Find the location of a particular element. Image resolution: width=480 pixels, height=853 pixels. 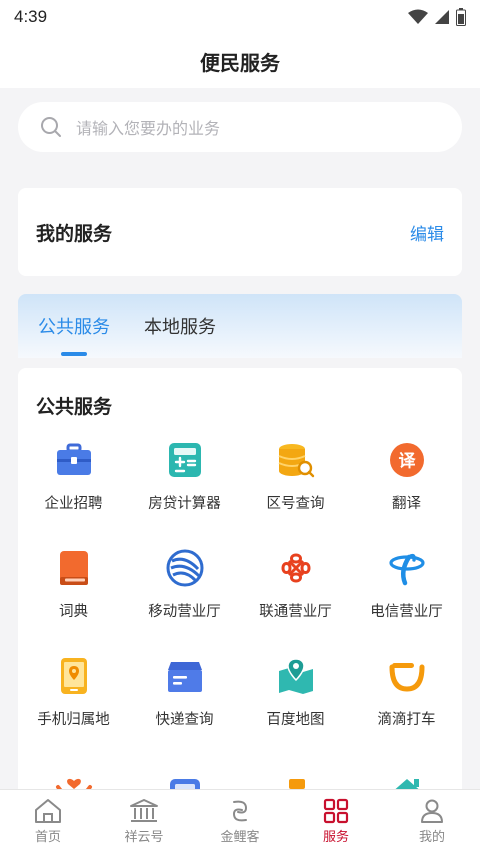

service-label: 企业招聘 is located at coordinates (73, 504).